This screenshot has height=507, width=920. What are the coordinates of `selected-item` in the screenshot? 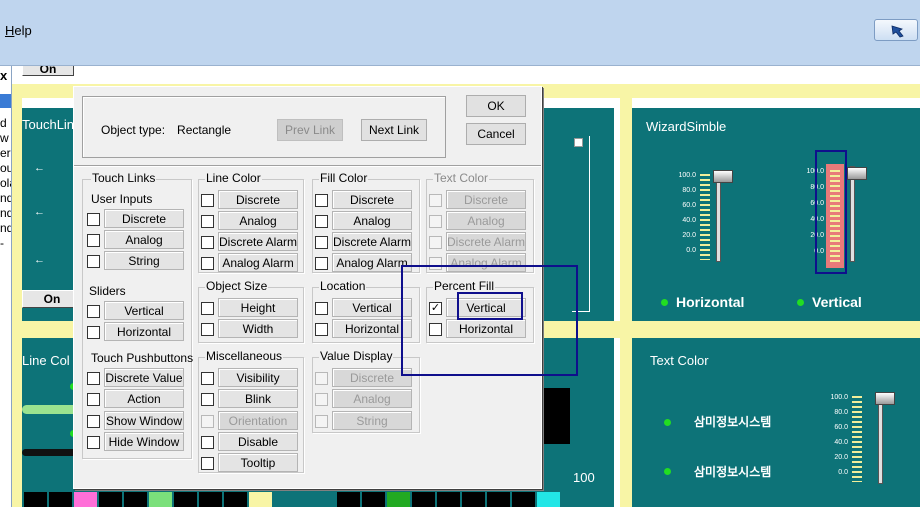 It's located at (5, 101).